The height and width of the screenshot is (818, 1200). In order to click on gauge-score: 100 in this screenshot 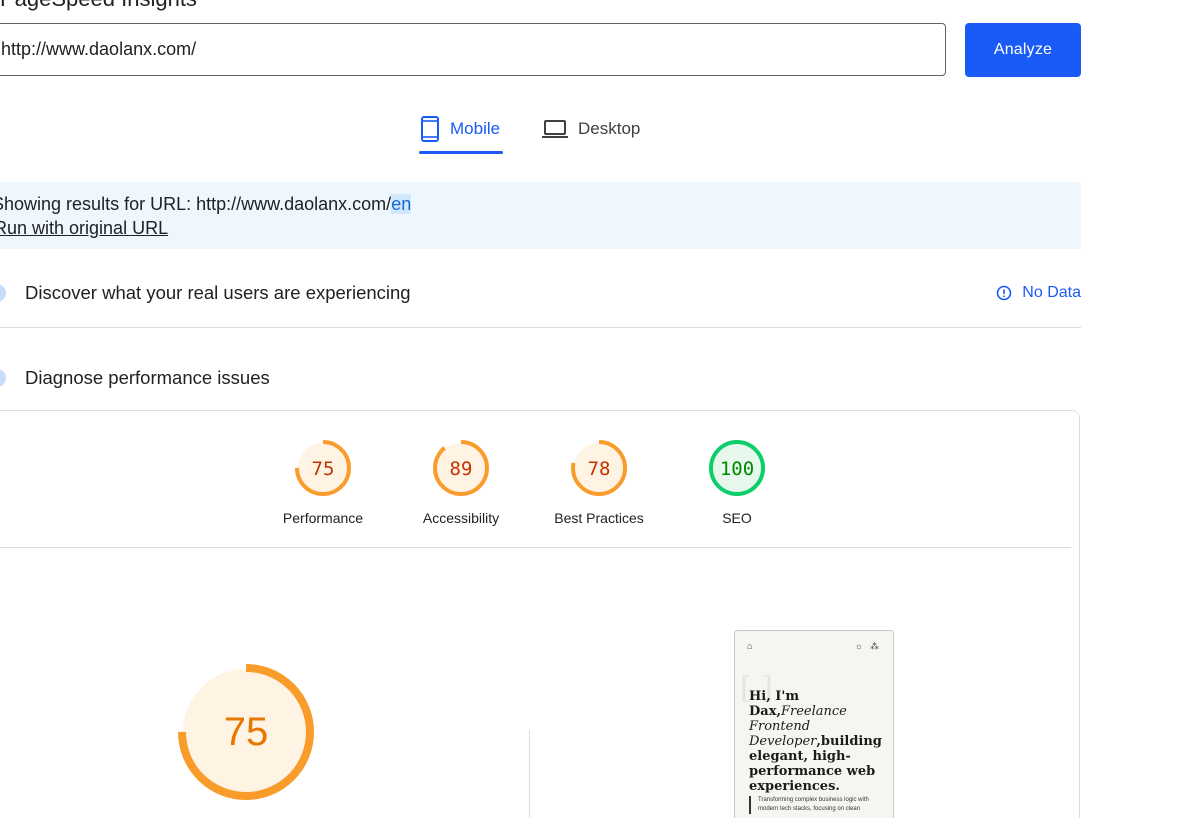, I will do `click(737, 469)`.